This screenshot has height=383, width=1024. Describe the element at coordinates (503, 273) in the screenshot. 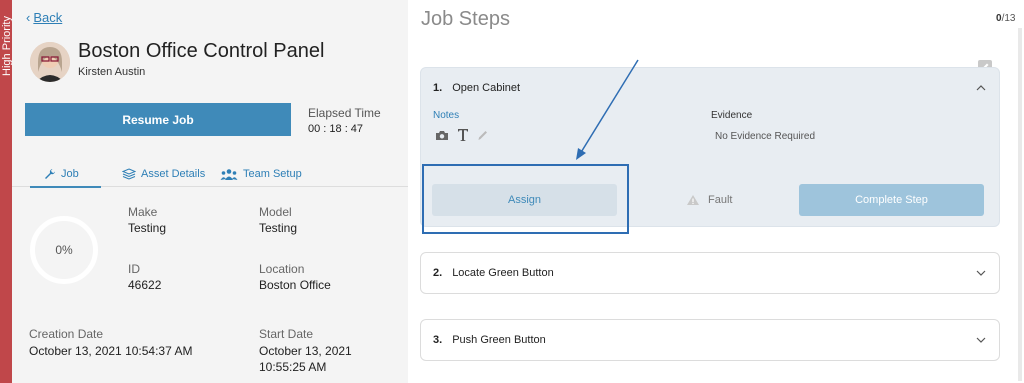

I see `step-name: Locate Green Button` at that location.